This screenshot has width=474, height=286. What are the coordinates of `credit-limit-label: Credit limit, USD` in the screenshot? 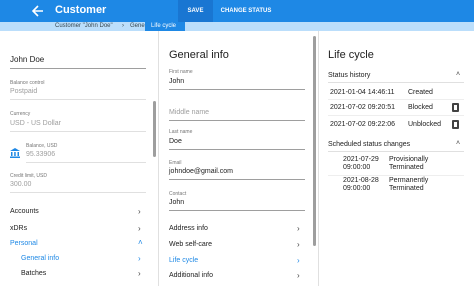 It's located at (28, 176).